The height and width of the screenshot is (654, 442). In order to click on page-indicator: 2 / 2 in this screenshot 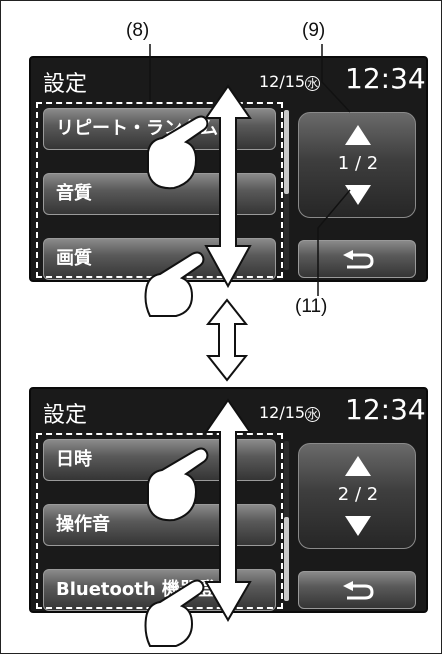, I will do `click(358, 494)`.